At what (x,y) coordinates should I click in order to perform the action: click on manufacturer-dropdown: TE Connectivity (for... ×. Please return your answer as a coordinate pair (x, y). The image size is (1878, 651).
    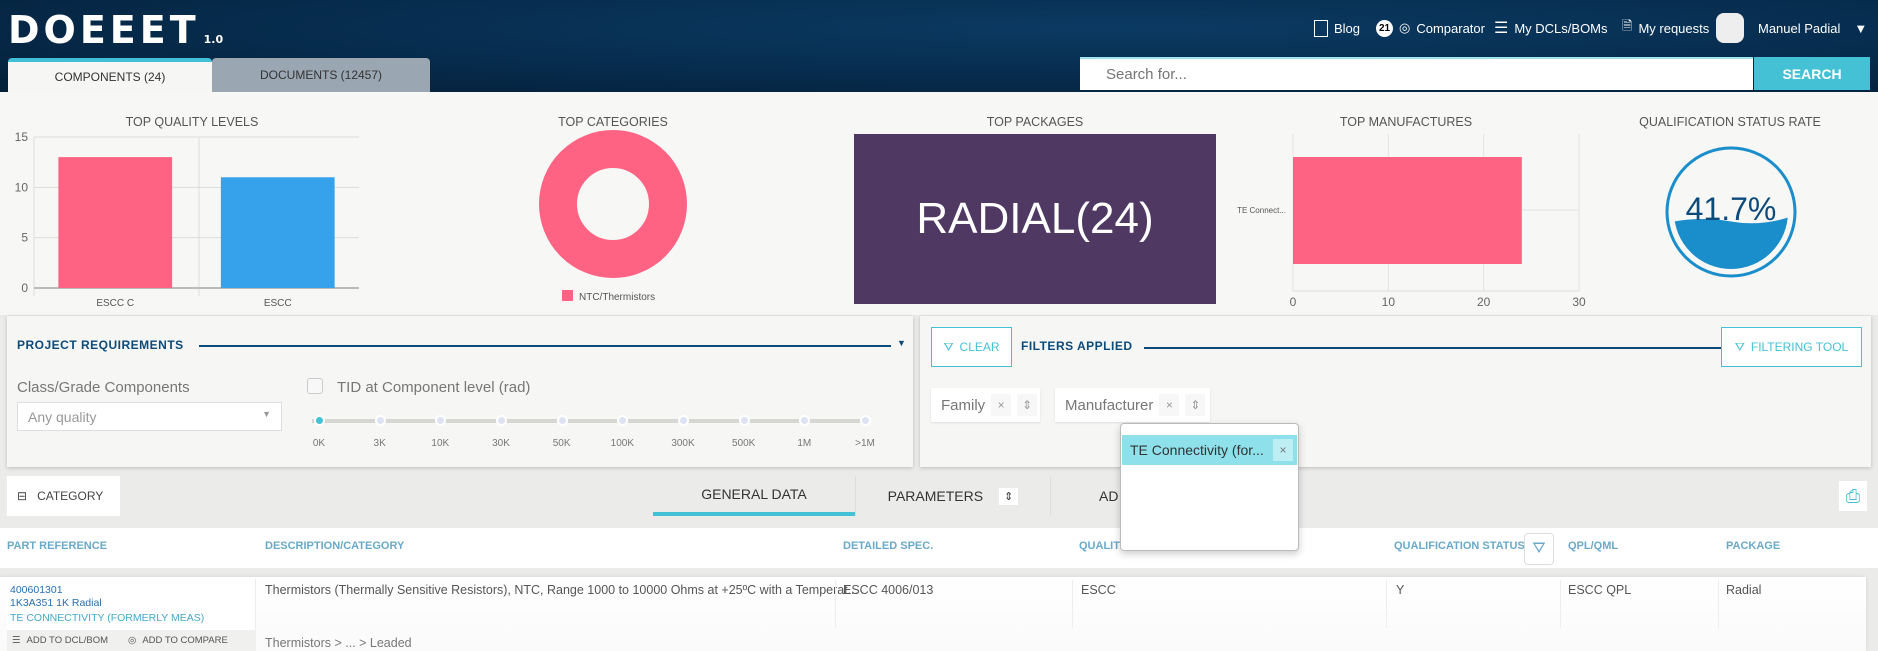
    Looking at the image, I should click on (1209, 487).